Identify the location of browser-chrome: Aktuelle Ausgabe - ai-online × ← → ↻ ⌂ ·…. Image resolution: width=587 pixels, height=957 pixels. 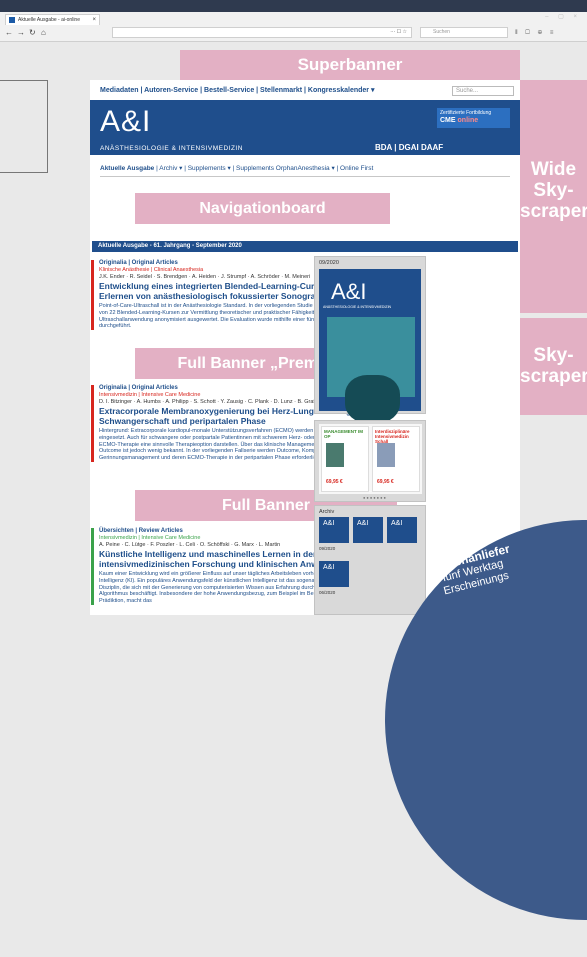
(293, 27).